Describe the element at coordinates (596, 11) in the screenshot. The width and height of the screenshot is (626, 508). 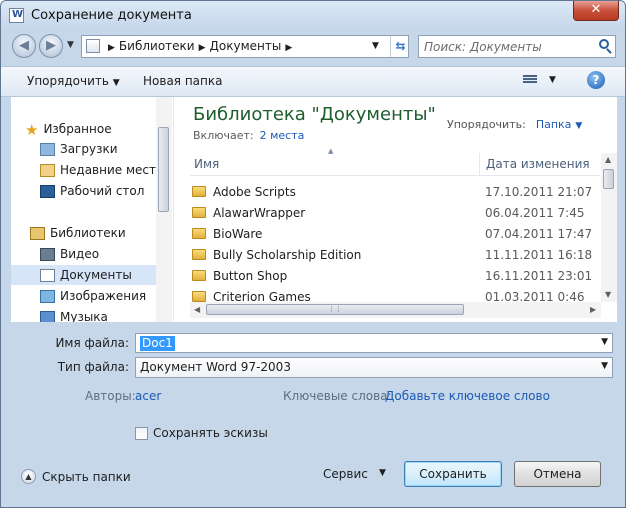
I see `close-button: ✕` at that location.